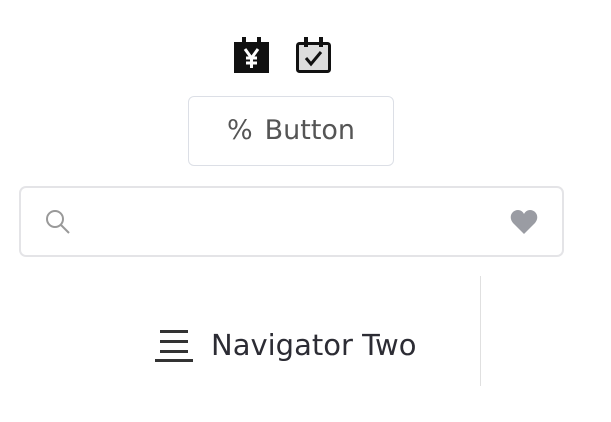 The width and height of the screenshot is (611, 422). Describe the element at coordinates (174, 346) in the screenshot. I see `menu-icon` at that location.